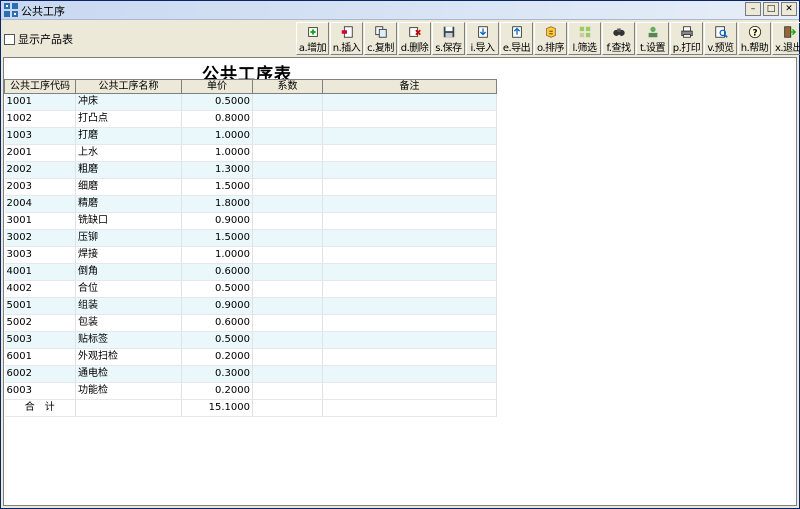 The height and width of the screenshot is (509, 800). I want to click on table-row: 1001 冲床 0.5000, so click(250, 102).